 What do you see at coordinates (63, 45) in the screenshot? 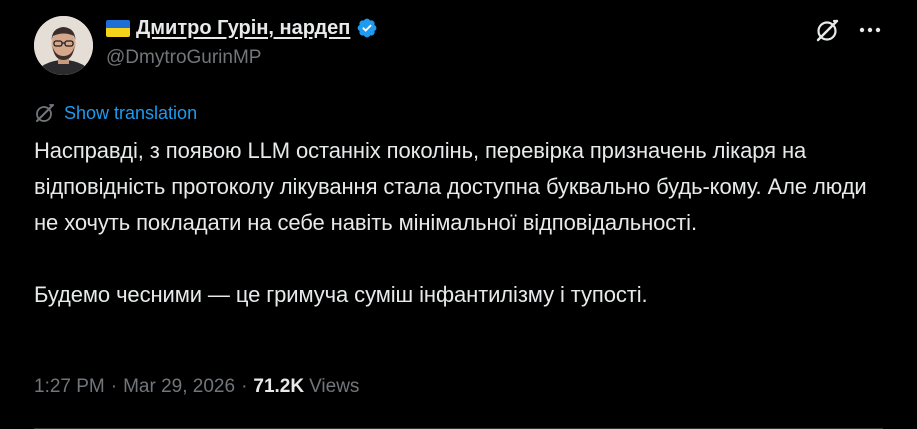
I see `author-avatar` at bounding box center [63, 45].